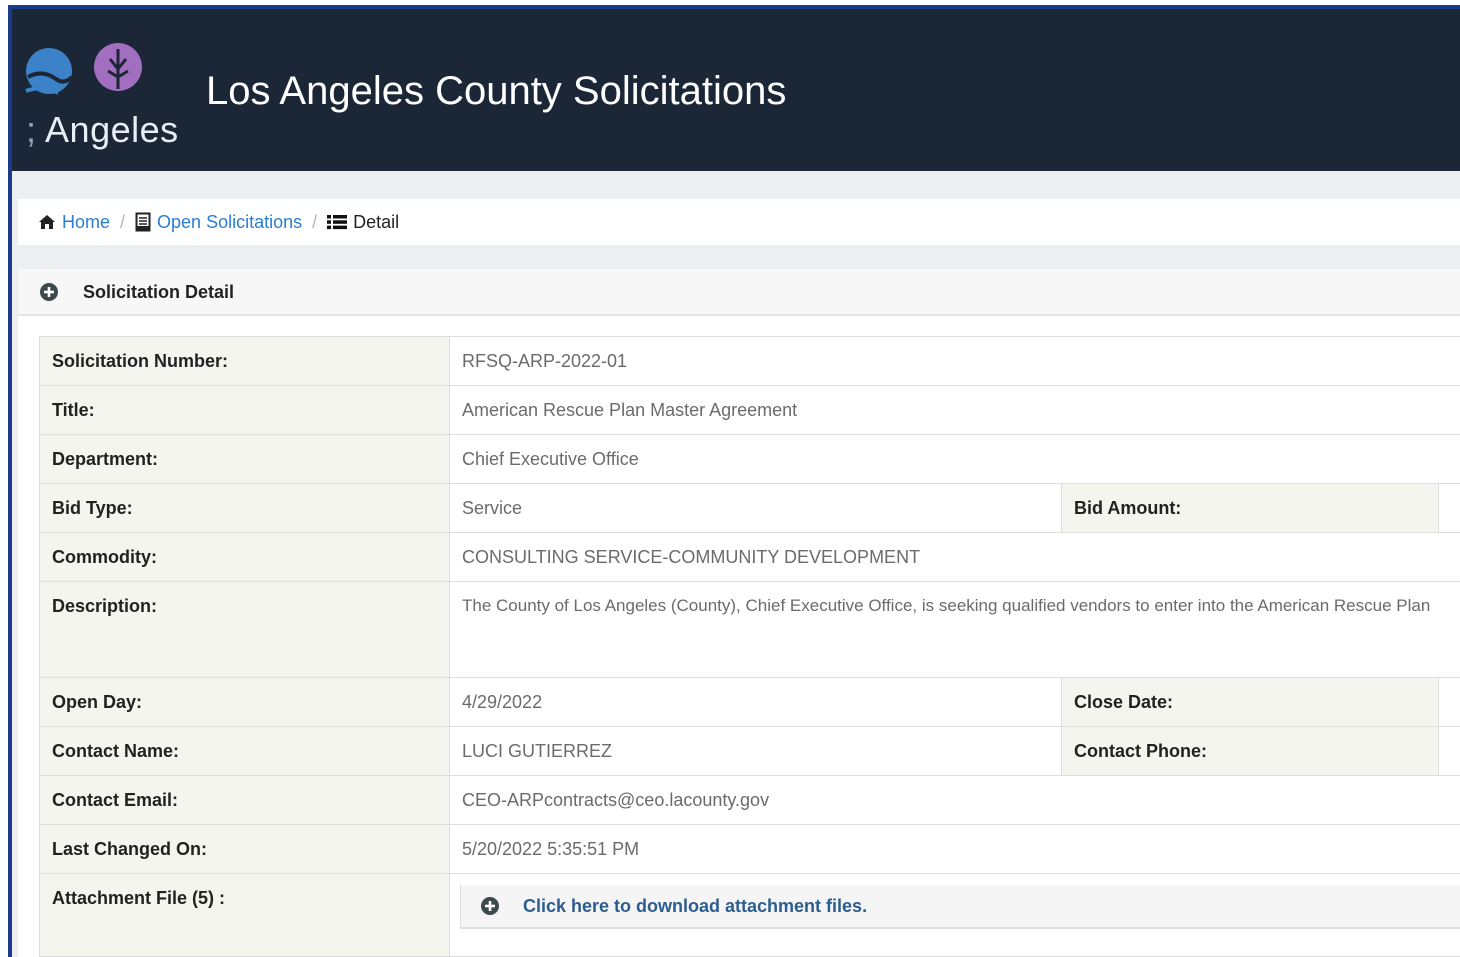  I want to click on bid-type-value: Service, so click(755, 508).